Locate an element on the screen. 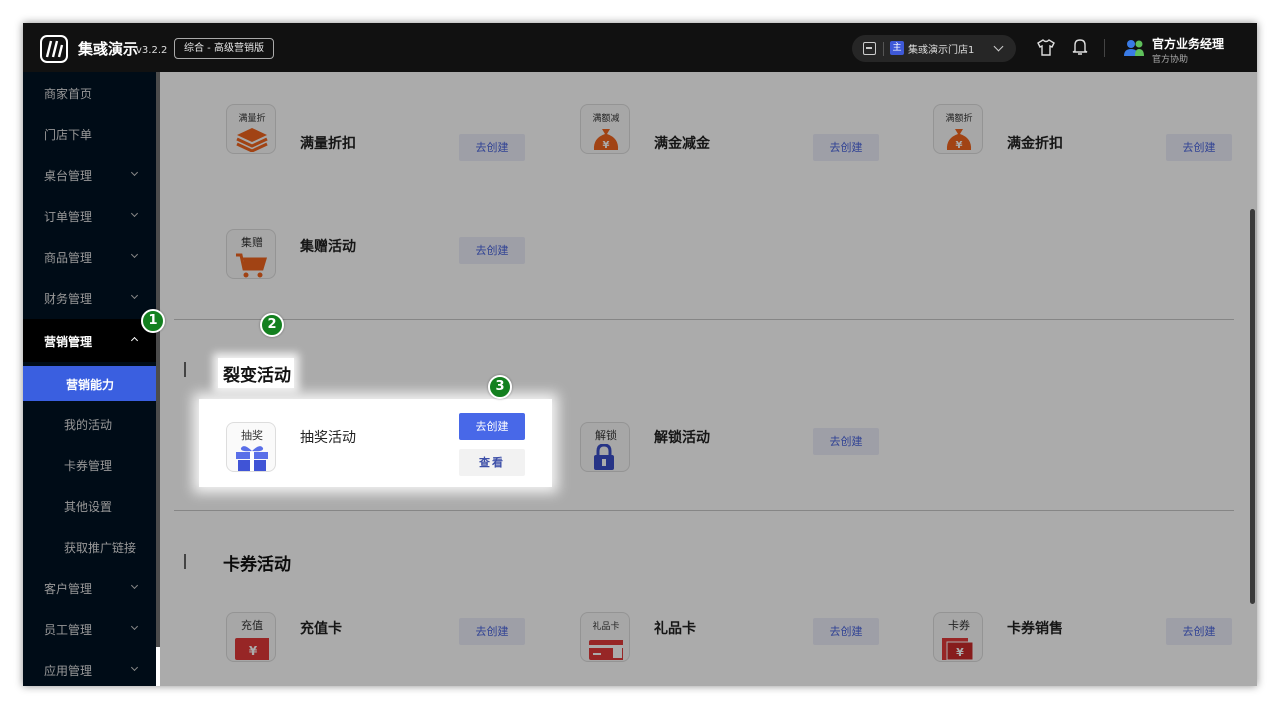 The height and width of the screenshot is (709, 1280). sidebar-item-label: 商品管理 is located at coordinates (68, 258).